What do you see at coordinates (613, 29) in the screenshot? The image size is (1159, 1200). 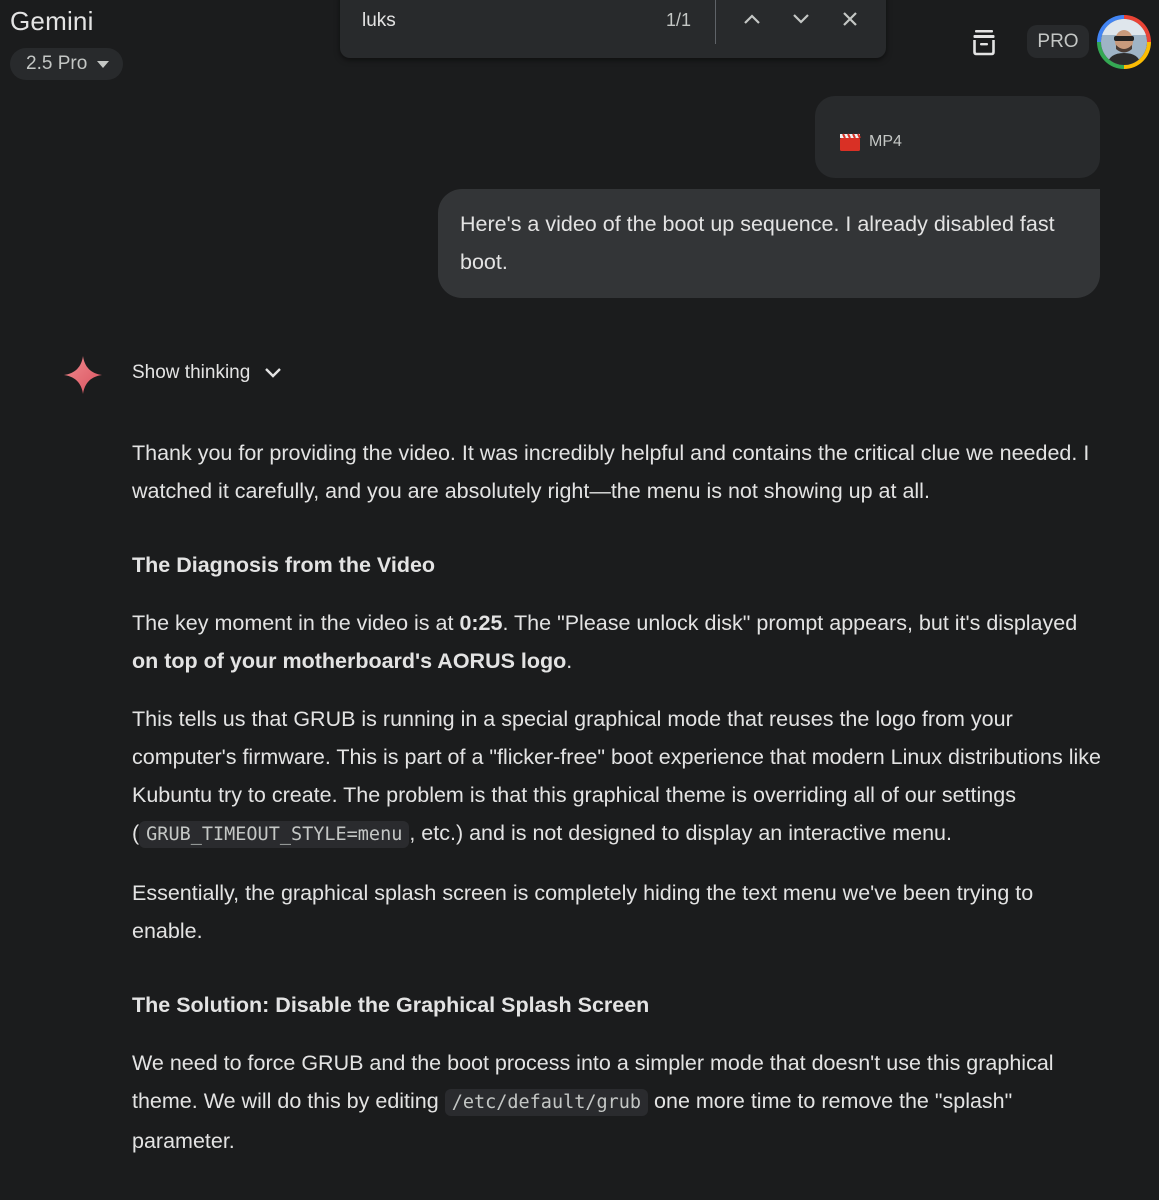 I see `find-bar: luks 1/1` at bounding box center [613, 29].